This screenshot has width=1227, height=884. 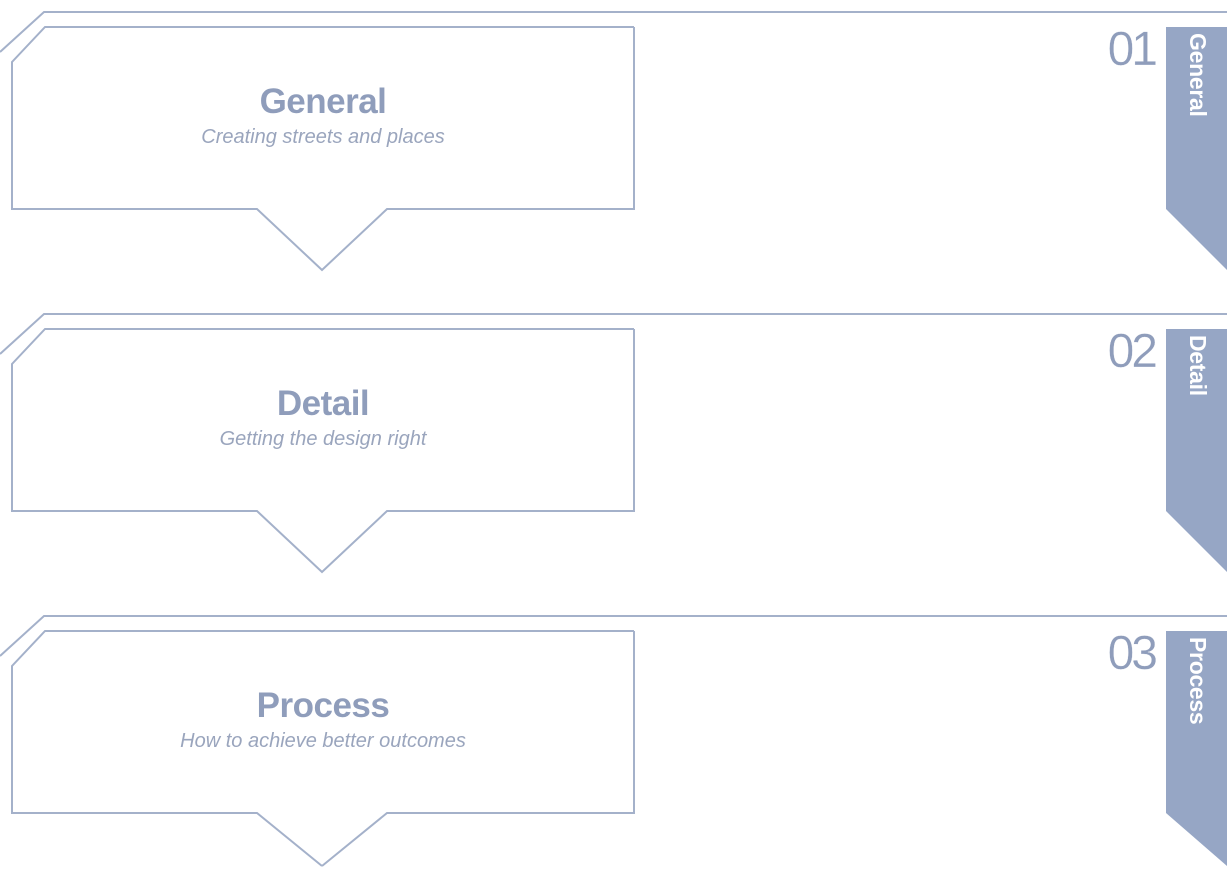 I want to click on tab-process: Process, so click(x=1196, y=731).